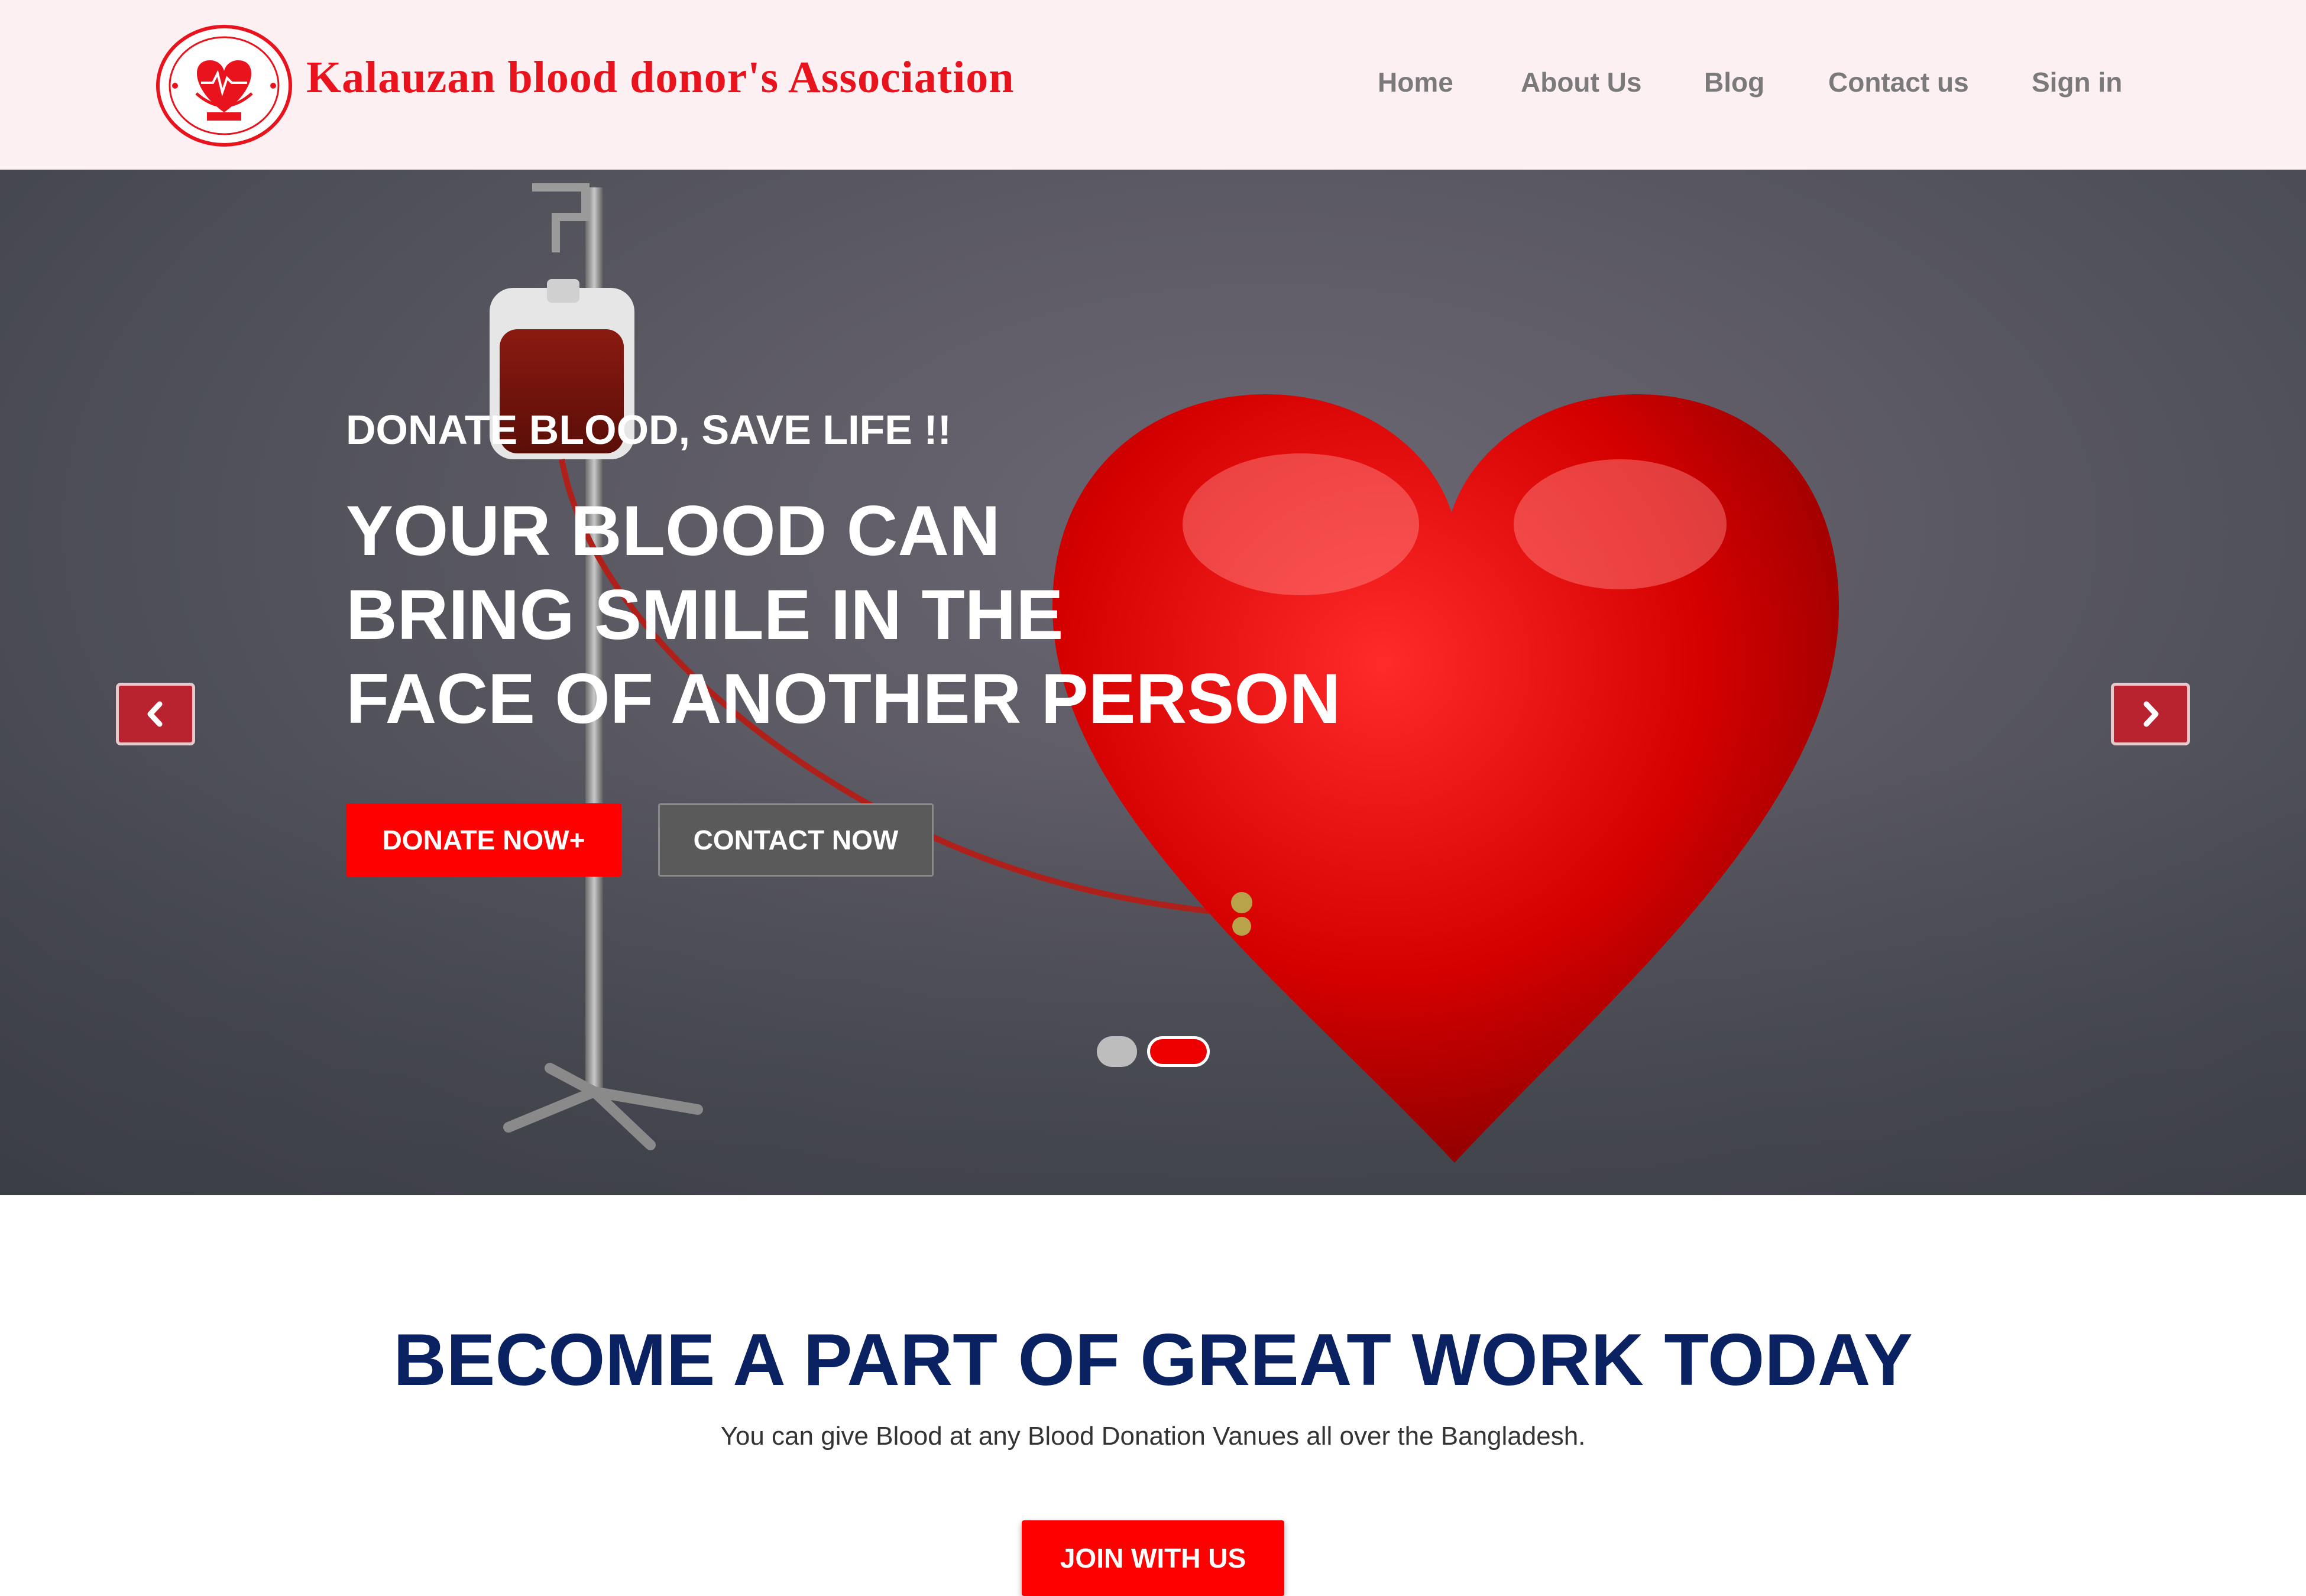 The height and width of the screenshot is (1596, 2306). I want to click on hero-subtitle: DONATE BLOOD, SAVE LIFE !!, so click(649, 430).